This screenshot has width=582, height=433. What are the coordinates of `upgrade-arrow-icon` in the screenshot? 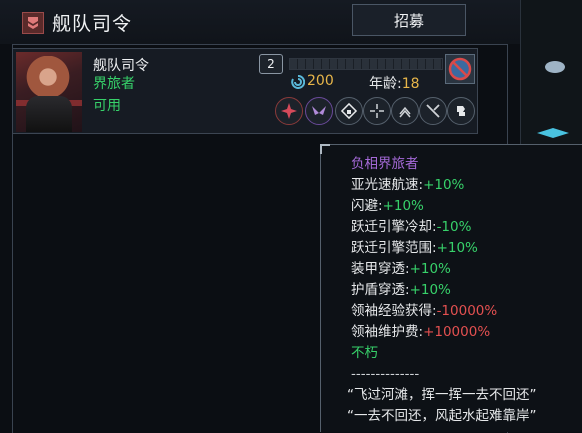 It's located at (405, 111).